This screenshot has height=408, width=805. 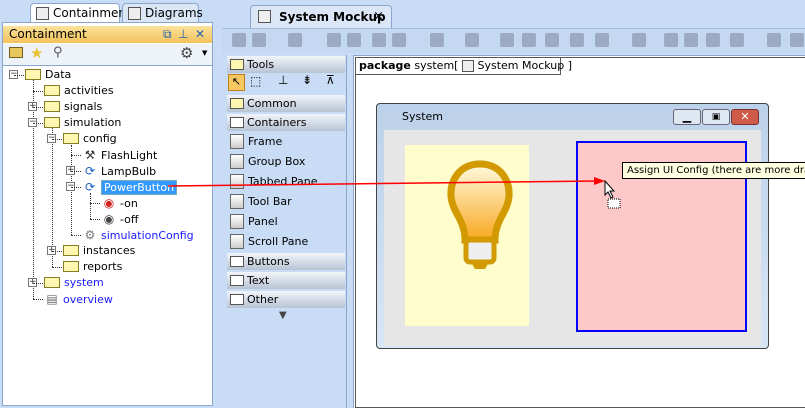 I want to click on drag-arrow, so click(x=386, y=182).